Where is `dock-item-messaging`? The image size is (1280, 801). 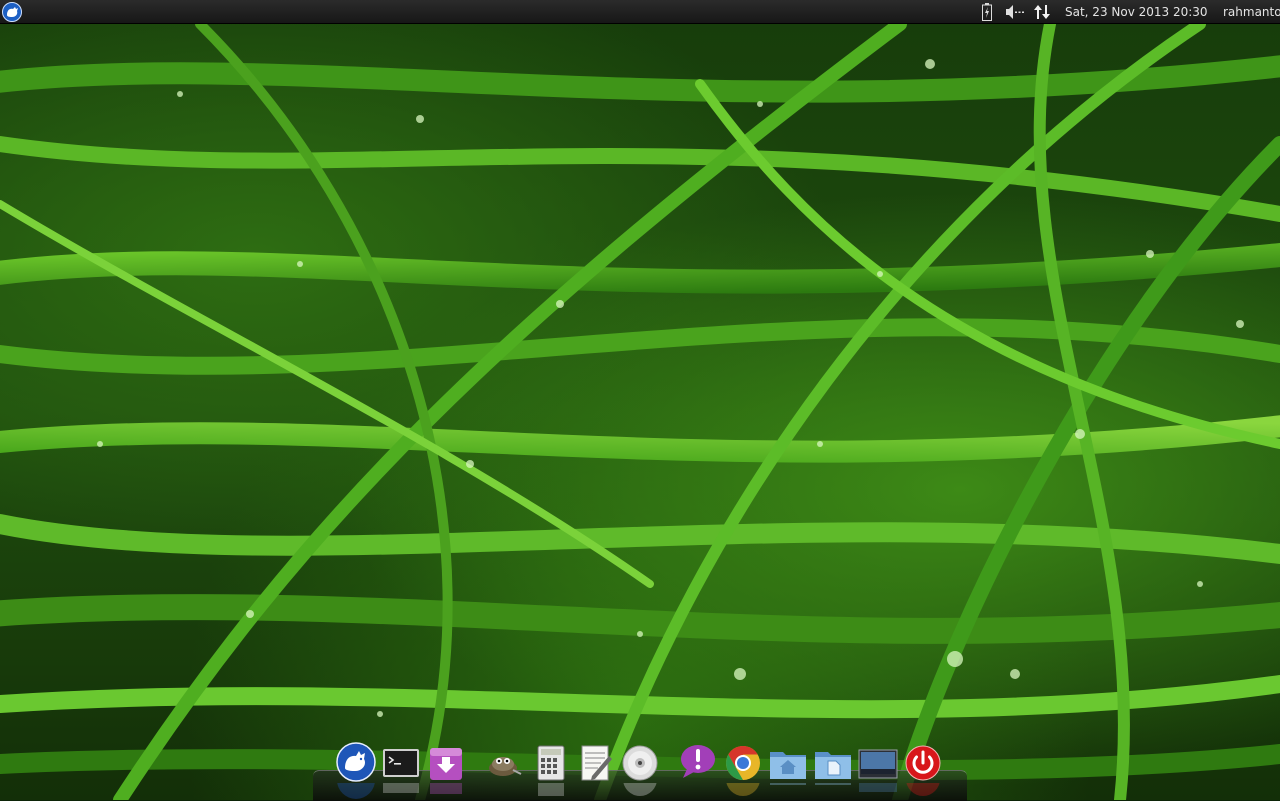
dock-item-messaging is located at coordinates (697, 762).